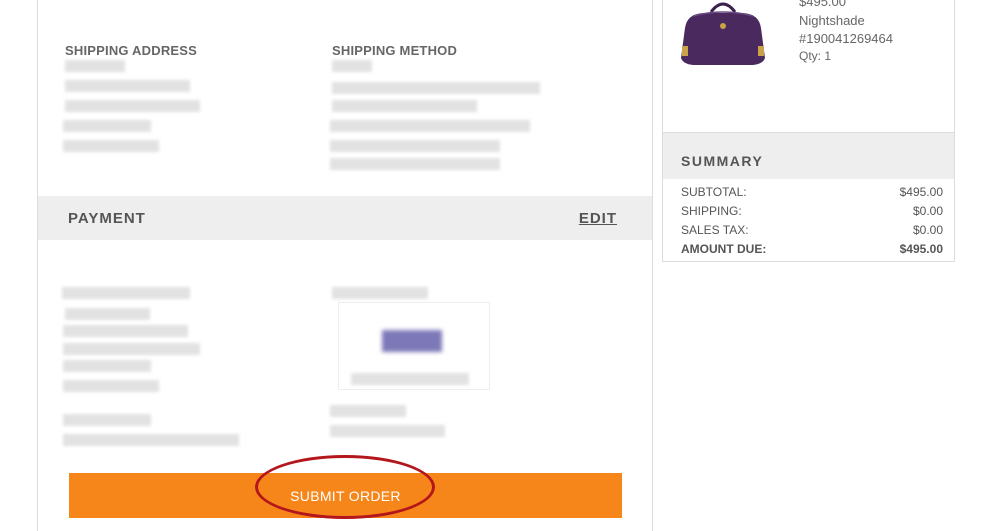 The height and width of the screenshot is (531, 1001). I want to click on summary-row-sales-tax: SALES TAX: $0.00, so click(812, 231).